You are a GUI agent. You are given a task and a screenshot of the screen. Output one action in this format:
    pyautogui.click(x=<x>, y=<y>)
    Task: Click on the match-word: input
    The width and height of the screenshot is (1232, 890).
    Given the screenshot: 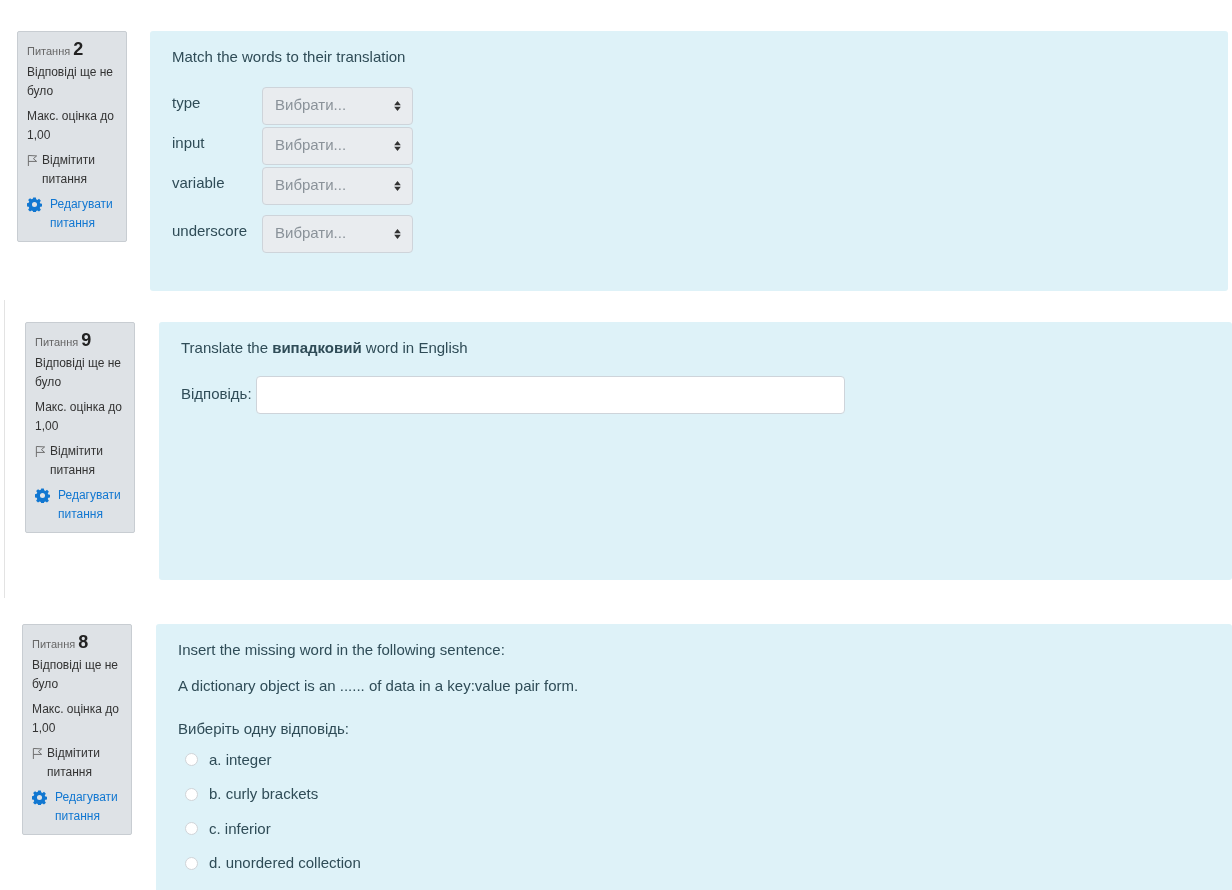 What is the action you would take?
    pyautogui.click(x=189, y=142)
    